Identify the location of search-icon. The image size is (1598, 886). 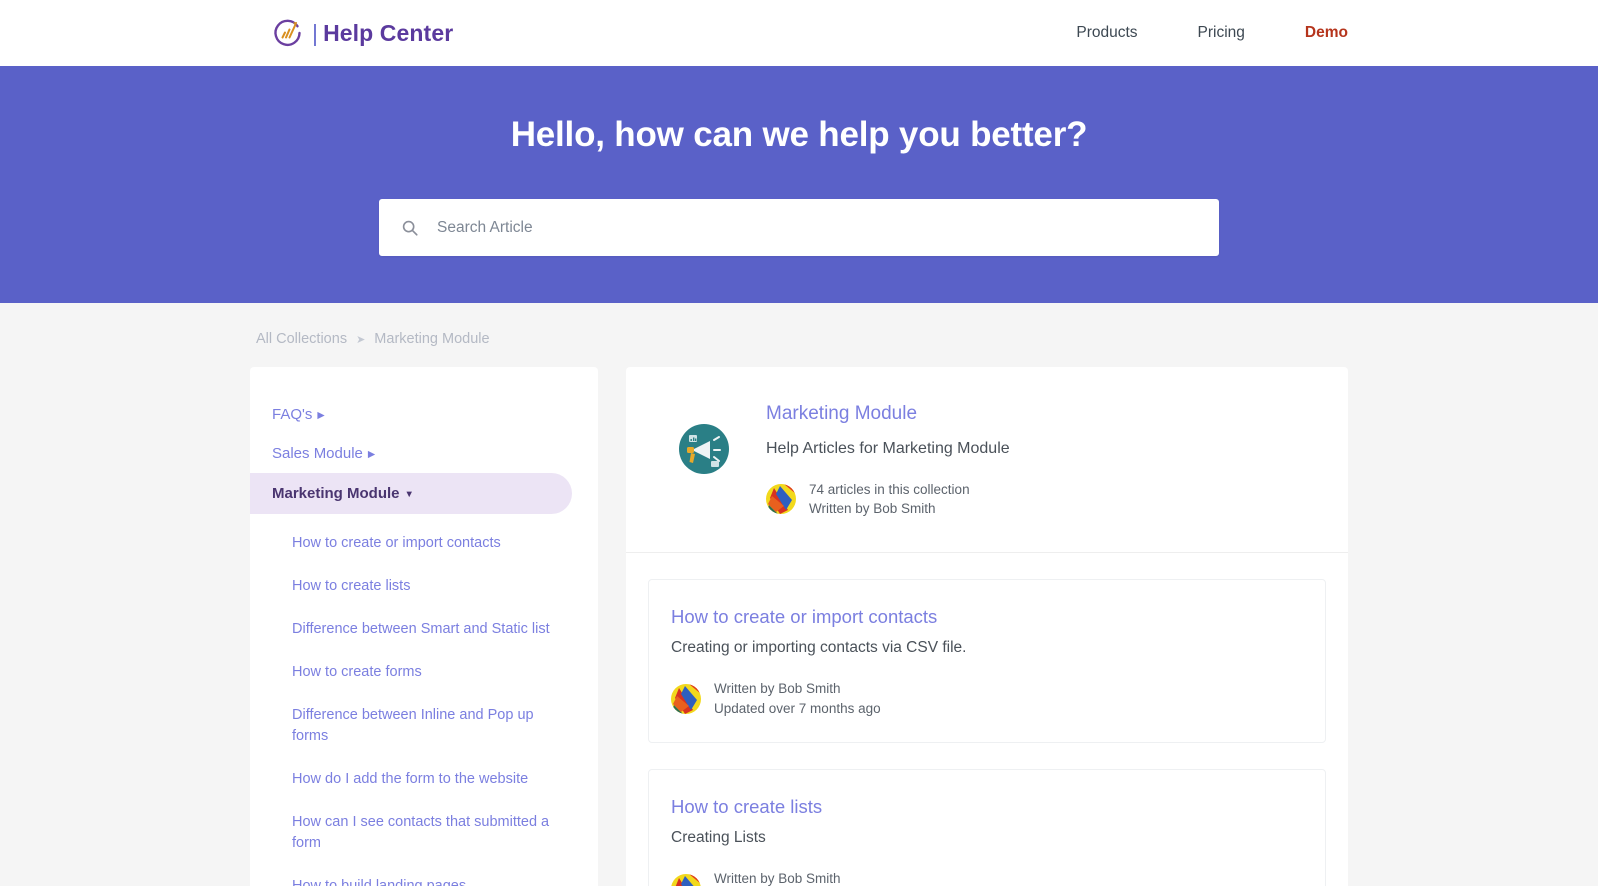
(410, 228).